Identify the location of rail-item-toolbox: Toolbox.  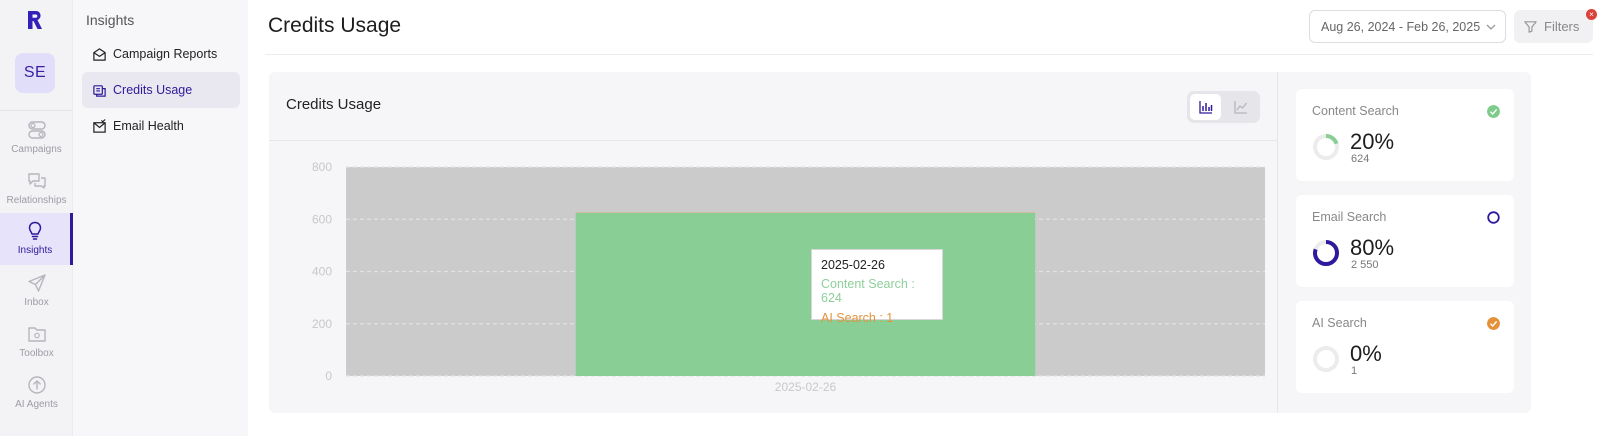
(36, 342).